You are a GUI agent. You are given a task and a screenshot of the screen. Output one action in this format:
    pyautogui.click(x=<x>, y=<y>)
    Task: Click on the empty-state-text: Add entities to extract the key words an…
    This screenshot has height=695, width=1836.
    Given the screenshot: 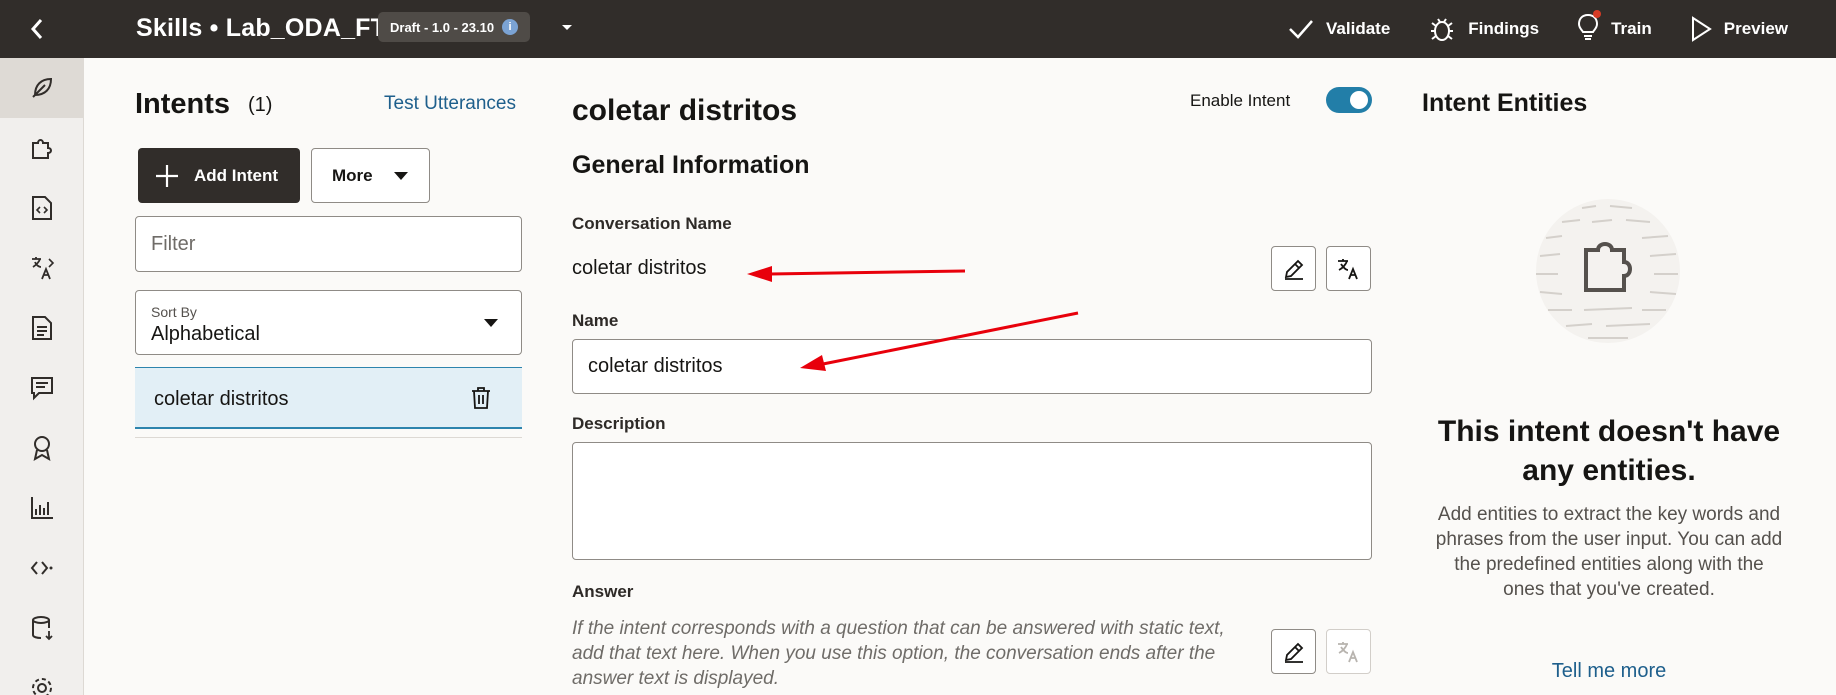 What is the action you would take?
    pyautogui.click(x=1609, y=552)
    